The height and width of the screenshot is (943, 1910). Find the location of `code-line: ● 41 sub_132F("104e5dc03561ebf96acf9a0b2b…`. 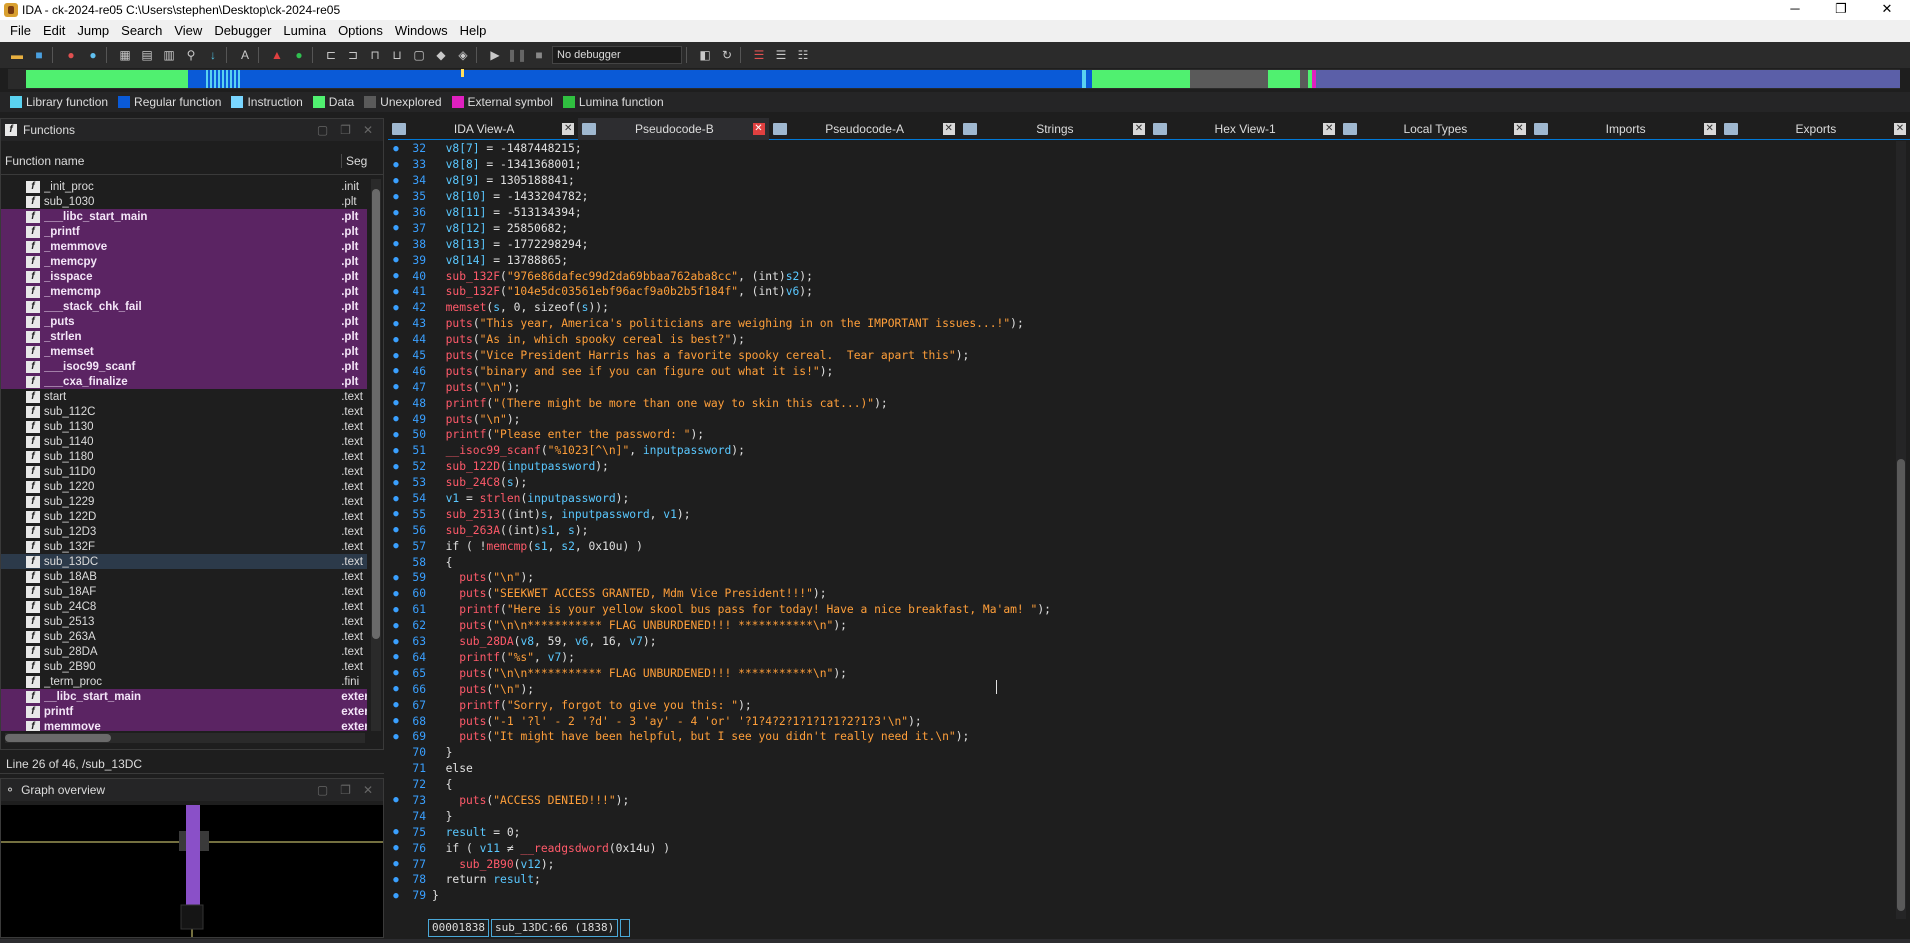

code-line: ● 41 sub_132F("104e5dc03561ebf96acf9a0b2b… is located at coordinates (1148, 292).